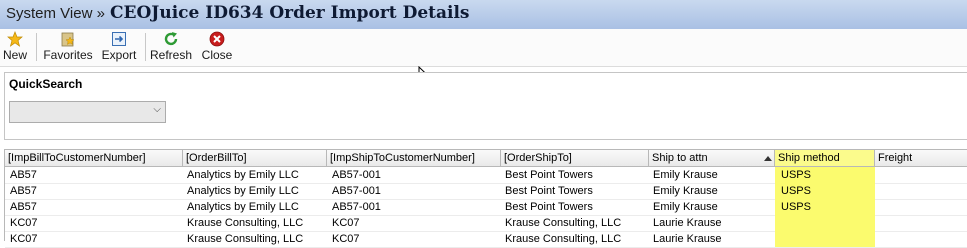 The height and width of the screenshot is (248, 967). Describe the element at coordinates (119, 39) in the screenshot. I see `export-icon` at that location.